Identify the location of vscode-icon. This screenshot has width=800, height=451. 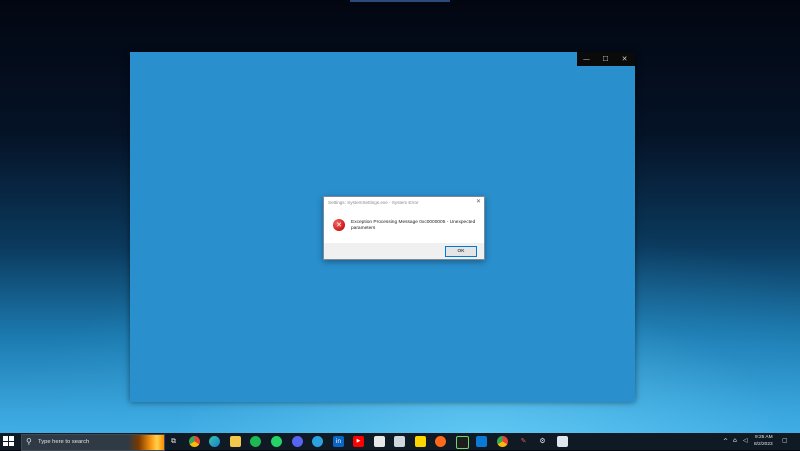
(481, 441).